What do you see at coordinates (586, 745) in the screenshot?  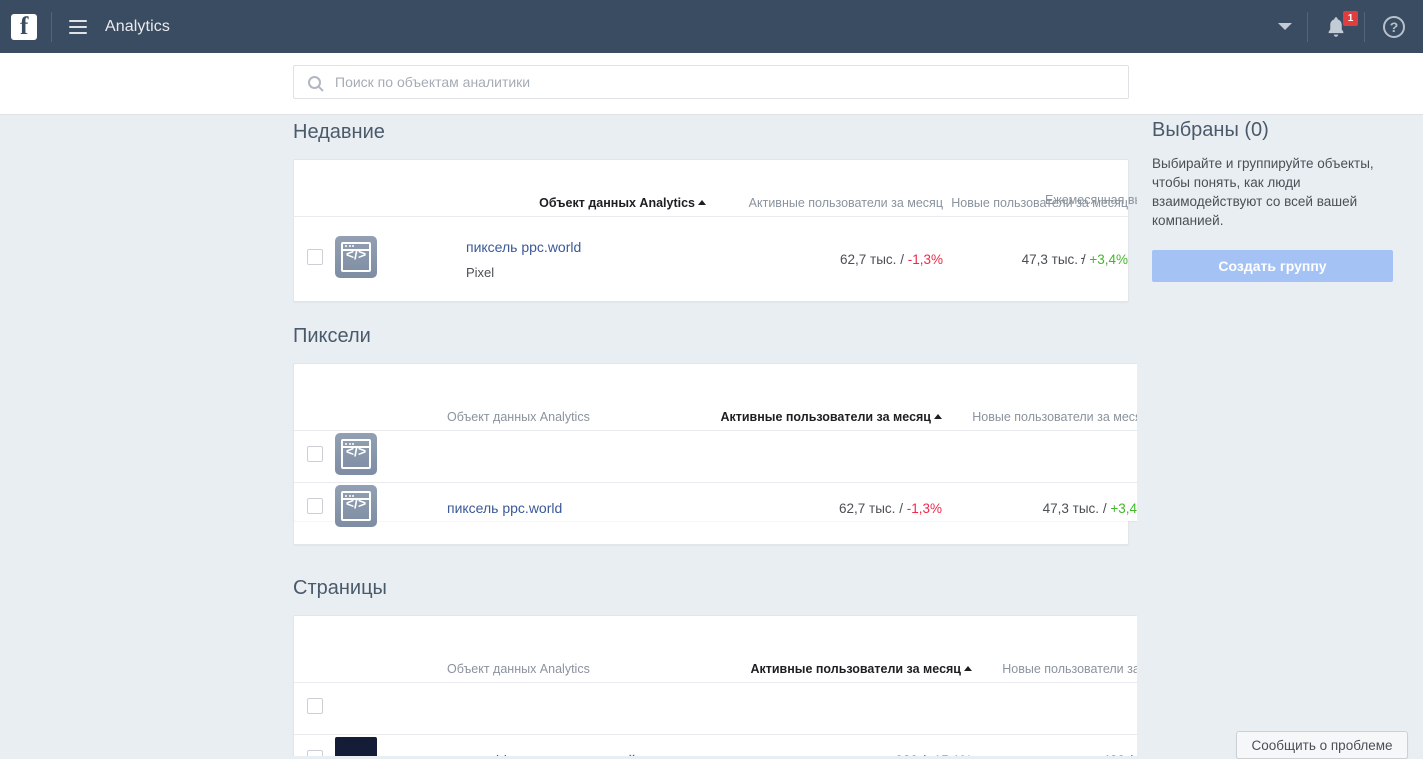 I see `row-object-cell: ppc.world - все о контекстной рекламе` at bounding box center [586, 745].